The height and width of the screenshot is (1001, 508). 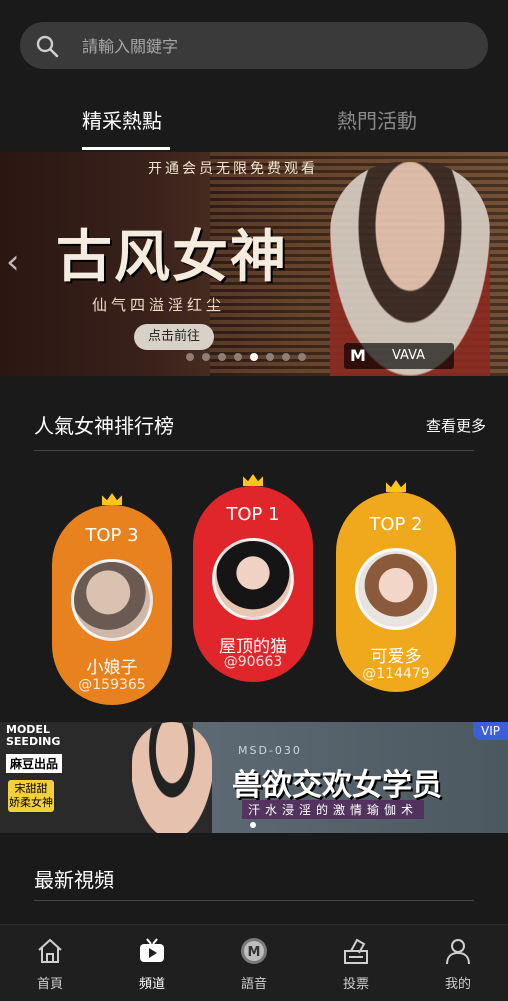 I want to click on tab-highlights: 精采熱點, so click(x=122, y=119).